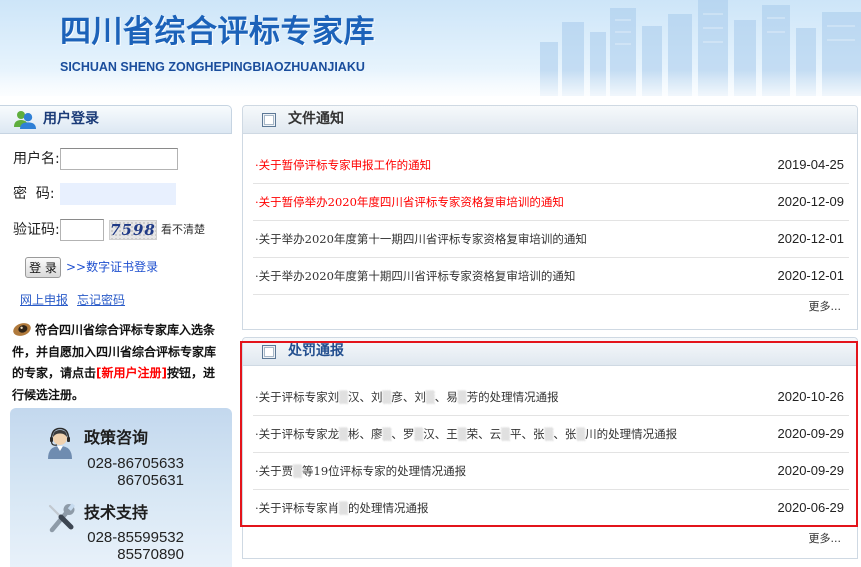 The height and width of the screenshot is (567, 861). I want to click on notice-link: ·关于举办2020年度第十期四川省评标专家资格复审培训的通知, so click(415, 276).